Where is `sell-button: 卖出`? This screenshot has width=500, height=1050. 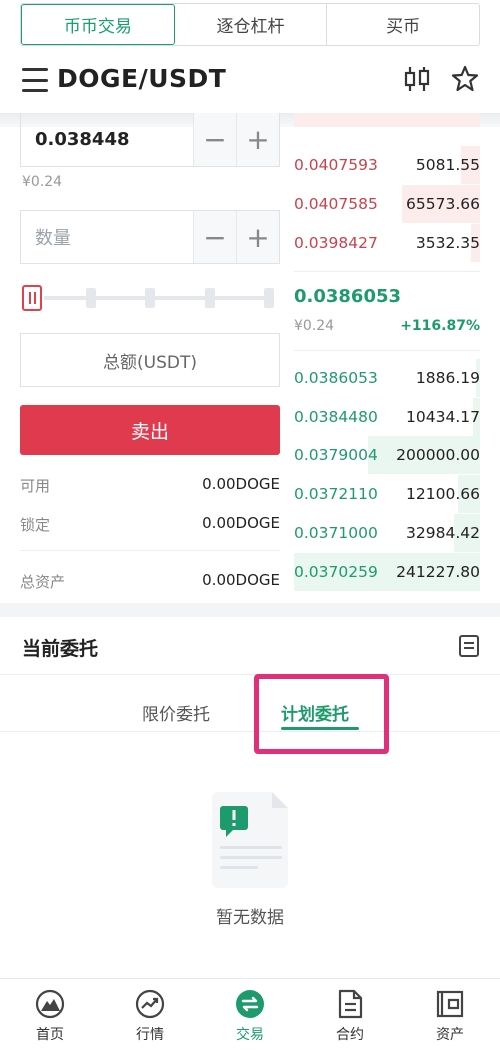 sell-button: 卖出 is located at coordinates (150, 430).